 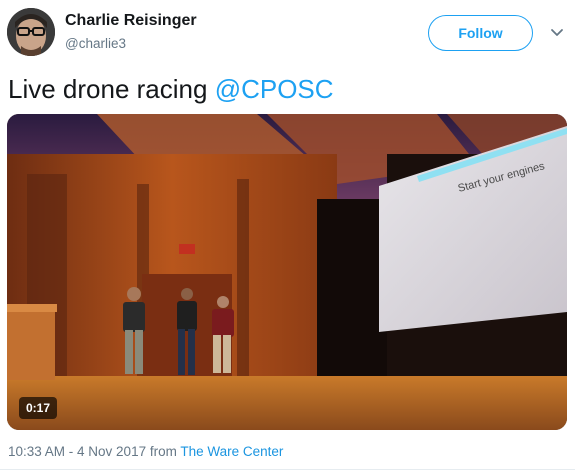 What do you see at coordinates (231, 451) in the screenshot?
I see `source-link: The Ware Center` at bounding box center [231, 451].